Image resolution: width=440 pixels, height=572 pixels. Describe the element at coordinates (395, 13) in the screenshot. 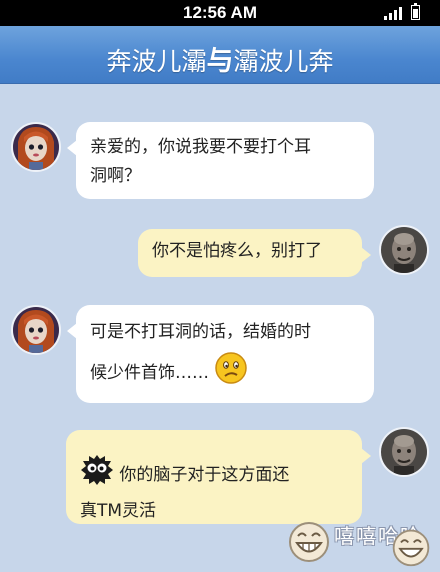

I see `signal-icon` at that location.